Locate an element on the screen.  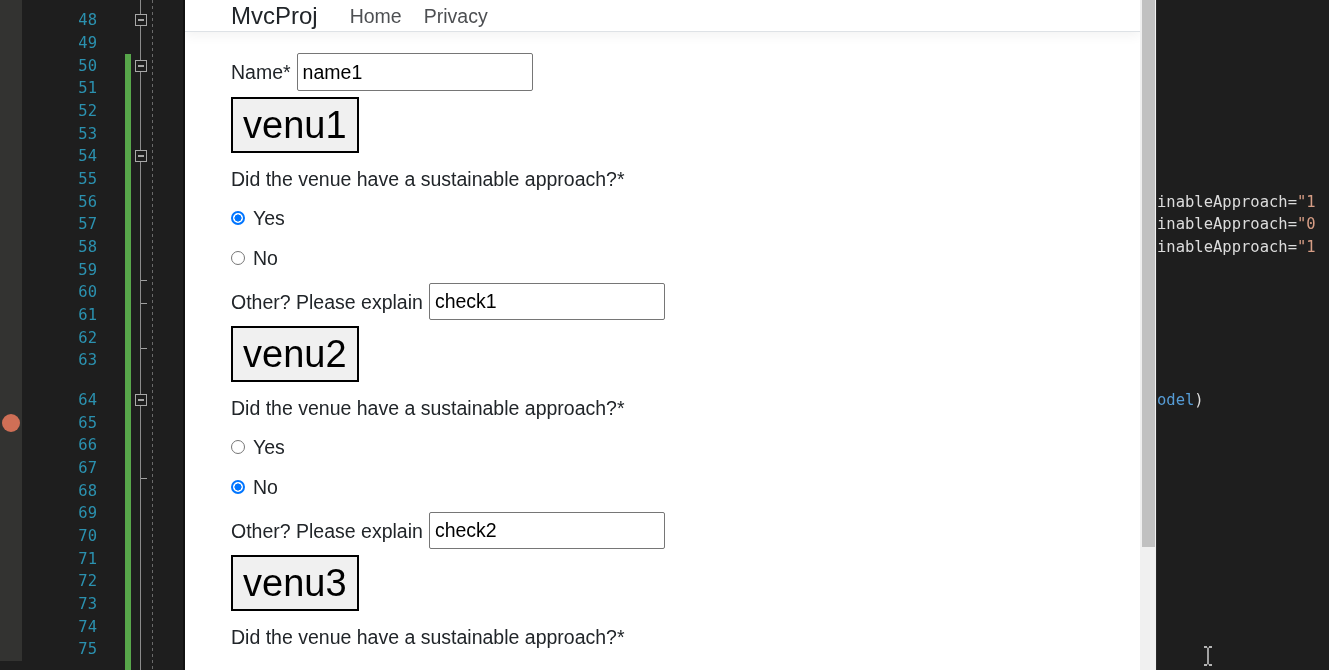
nav-link: Privacy is located at coordinates (455, 15).